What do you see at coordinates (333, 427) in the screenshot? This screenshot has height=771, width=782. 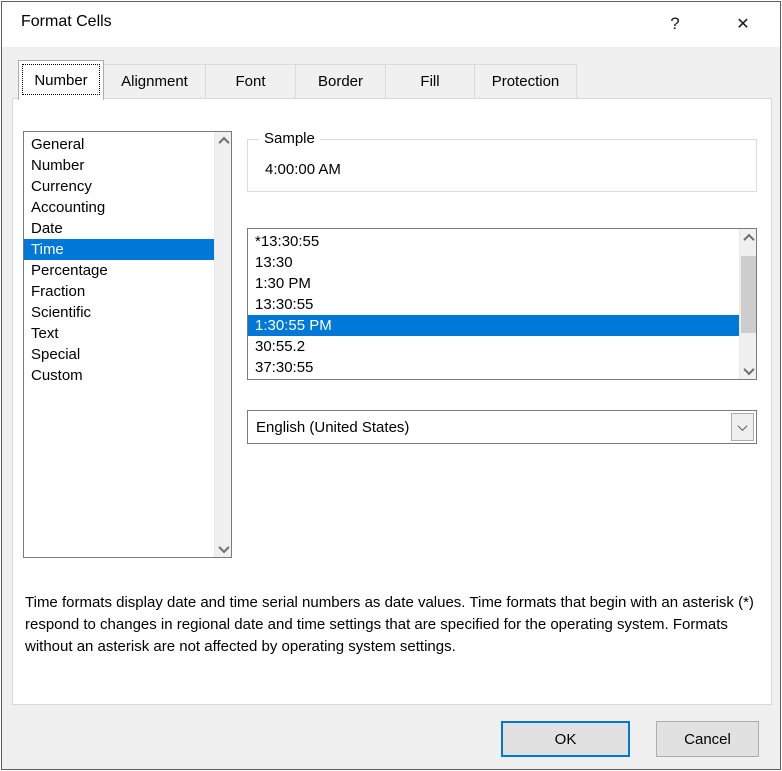 I see `locale-selected-value: English (United States)` at bounding box center [333, 427].